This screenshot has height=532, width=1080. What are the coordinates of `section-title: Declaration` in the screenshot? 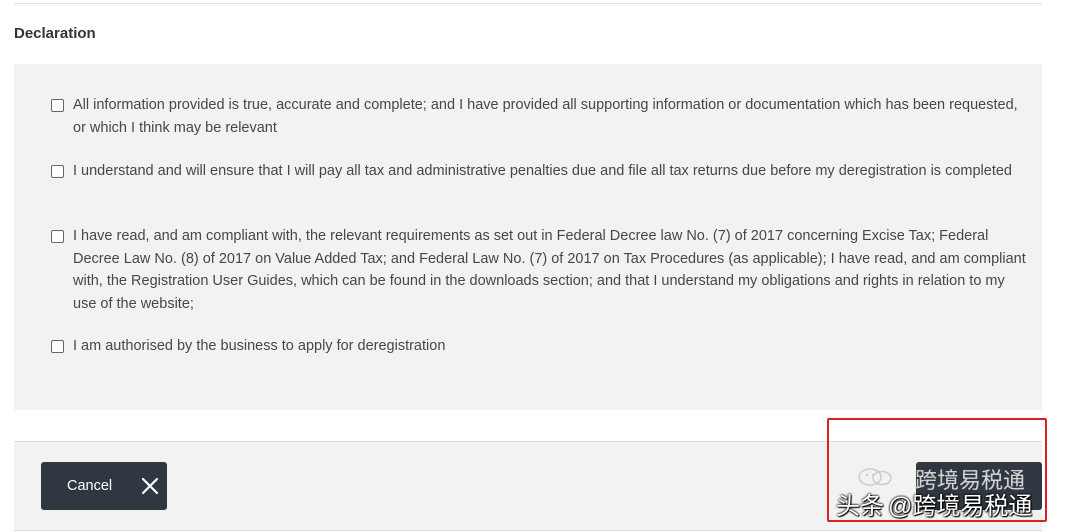 It's located at (55, 33).